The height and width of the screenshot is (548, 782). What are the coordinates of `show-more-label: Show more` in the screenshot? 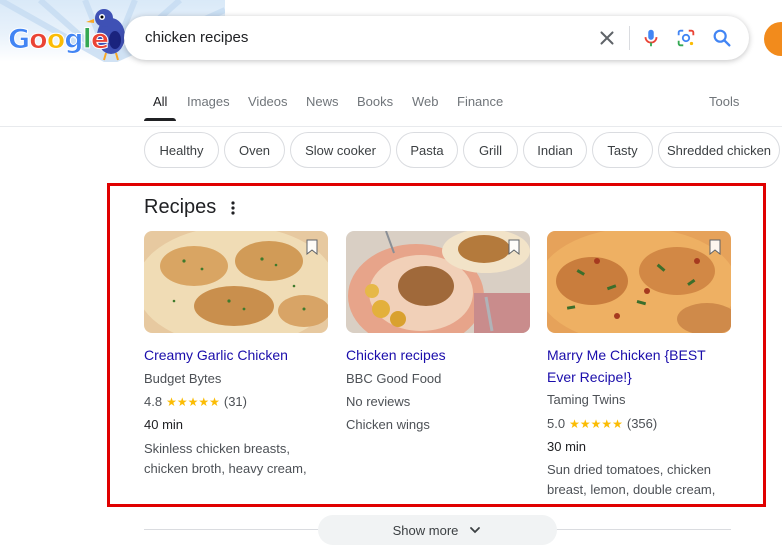 It's located at (425, 530).